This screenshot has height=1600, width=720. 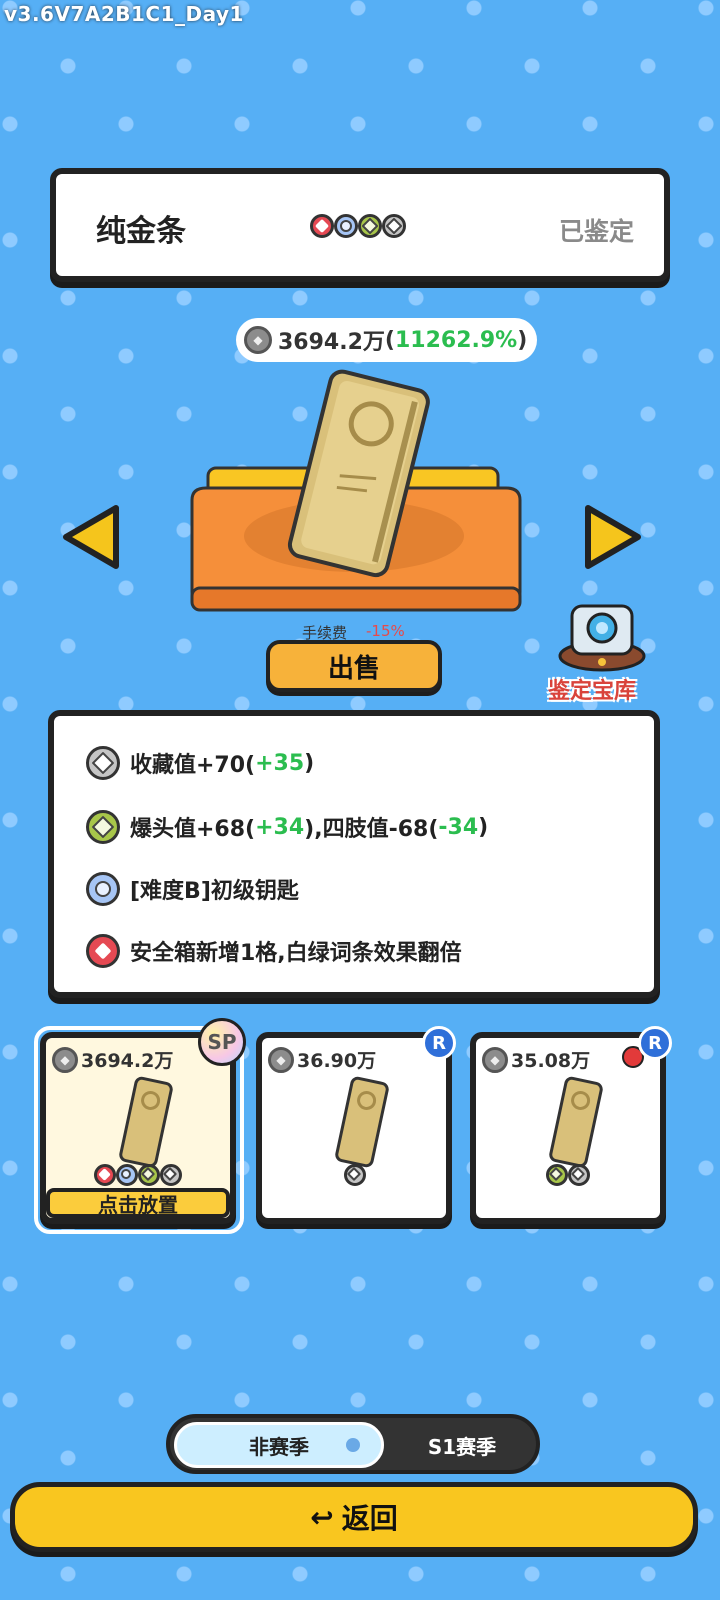 I want to click on fee-percentage: -15%, so click(x=385, y=631).